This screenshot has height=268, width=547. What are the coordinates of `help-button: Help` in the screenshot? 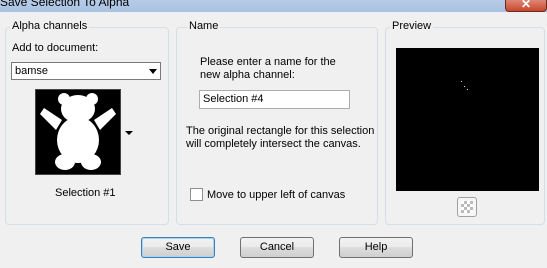 It's located at (376, 247).